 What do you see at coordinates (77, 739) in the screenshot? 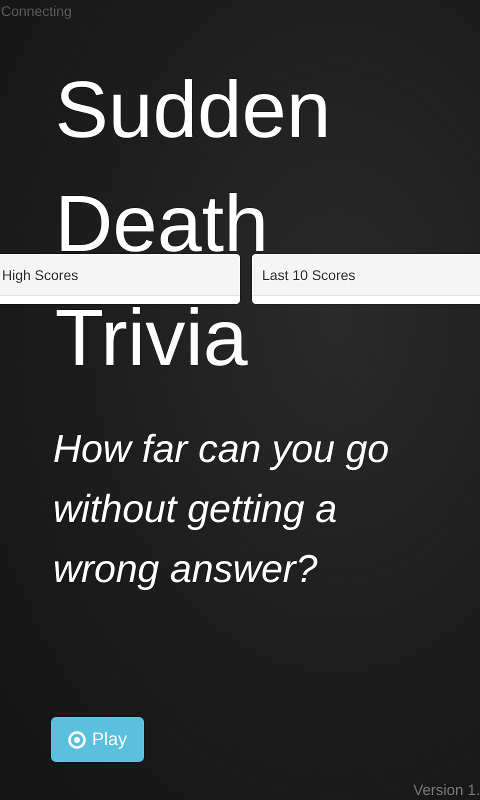
I see `target-icon` at bounding box center [77, 739].